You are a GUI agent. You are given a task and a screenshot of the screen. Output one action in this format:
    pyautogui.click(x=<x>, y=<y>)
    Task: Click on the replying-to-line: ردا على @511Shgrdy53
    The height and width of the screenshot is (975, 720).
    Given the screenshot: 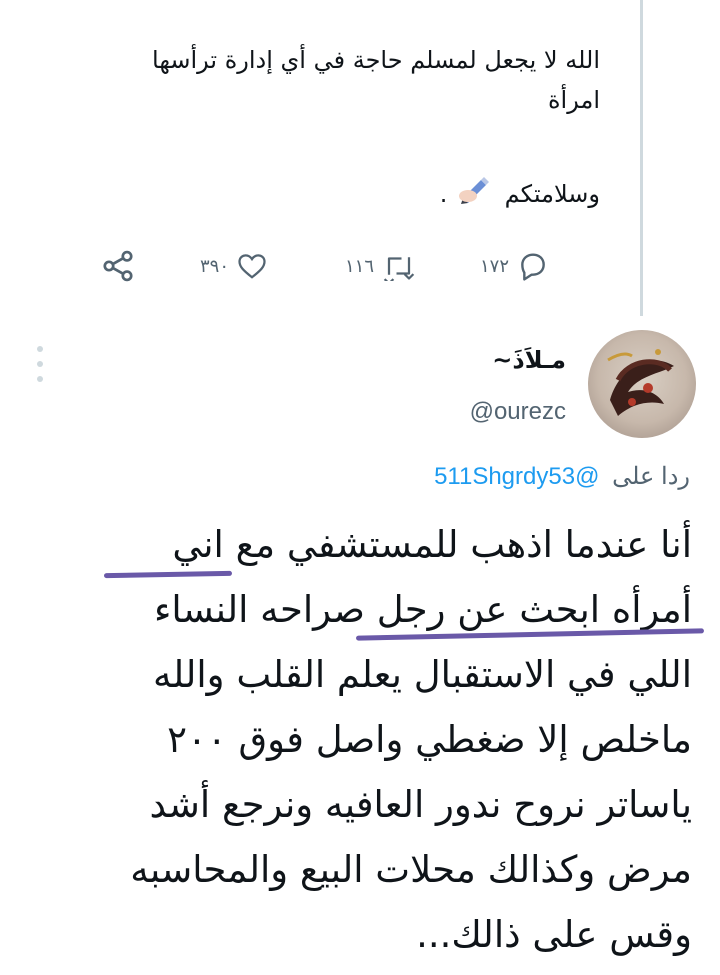 What is the action you would take?
    pyautogui.click(x=562, y=476)
    